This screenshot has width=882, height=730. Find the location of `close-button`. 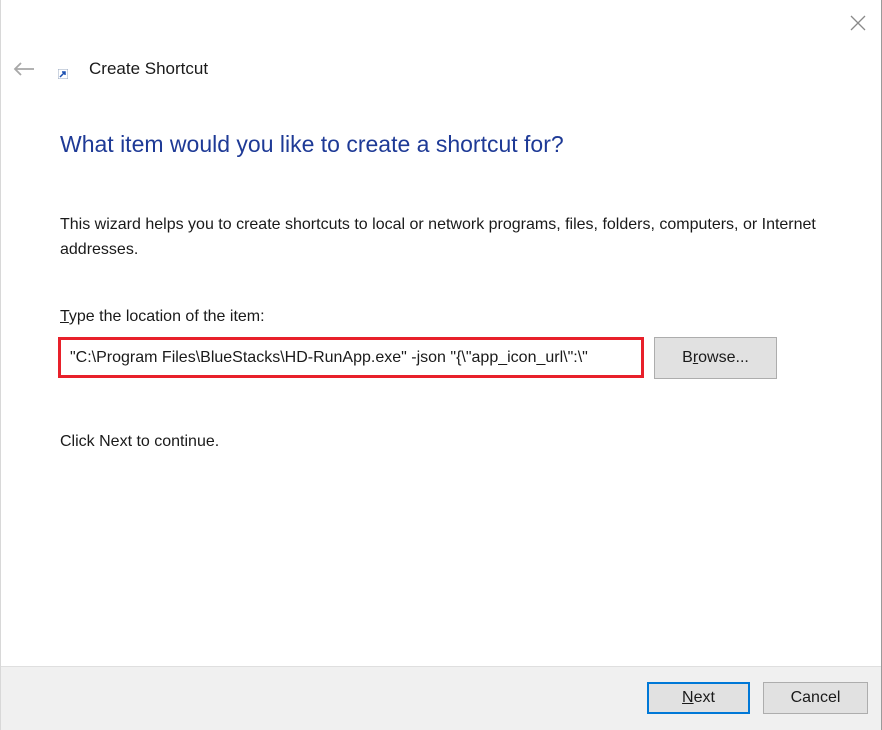

close-button is located at coordinates (858, 23).